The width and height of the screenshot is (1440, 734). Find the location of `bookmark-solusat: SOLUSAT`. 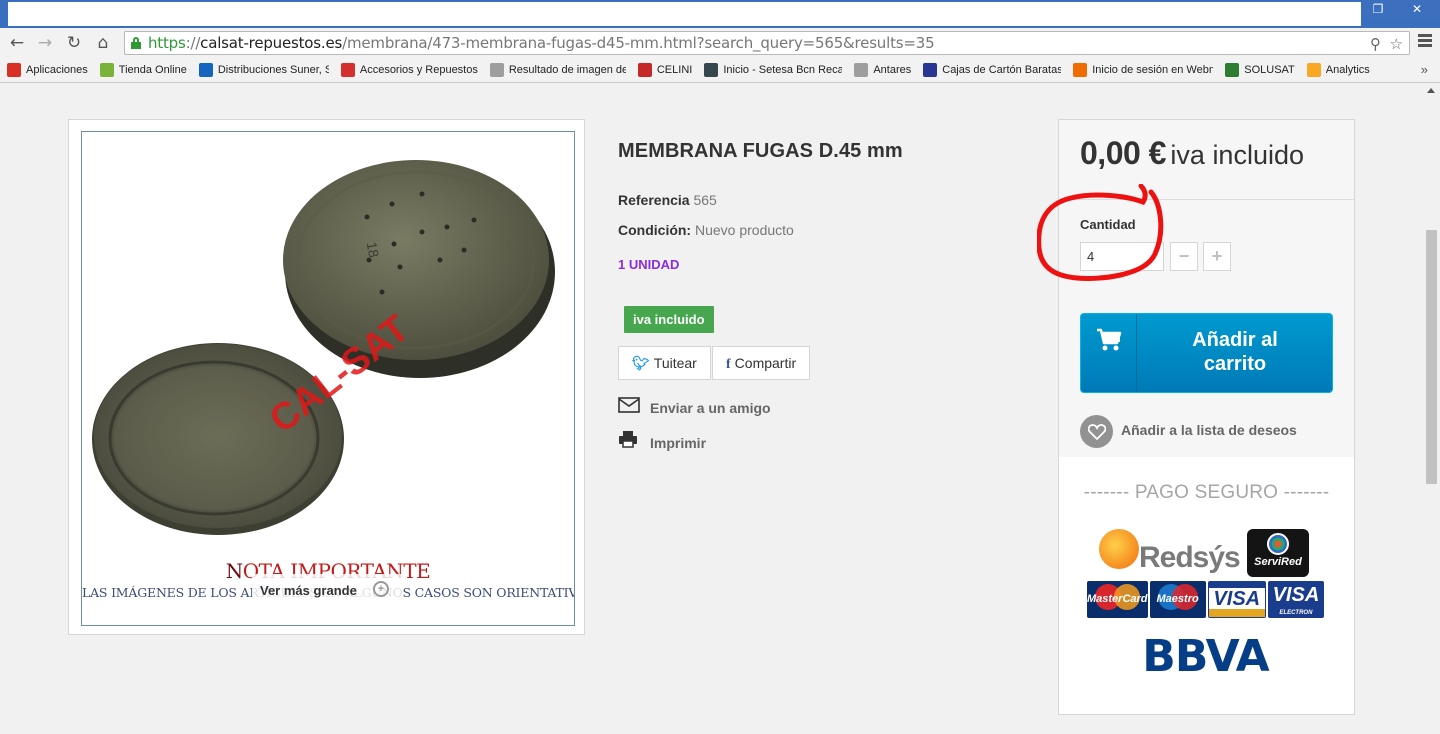

bookmark-solusat: SOLUSAT is located at coordinates (1260, 70).